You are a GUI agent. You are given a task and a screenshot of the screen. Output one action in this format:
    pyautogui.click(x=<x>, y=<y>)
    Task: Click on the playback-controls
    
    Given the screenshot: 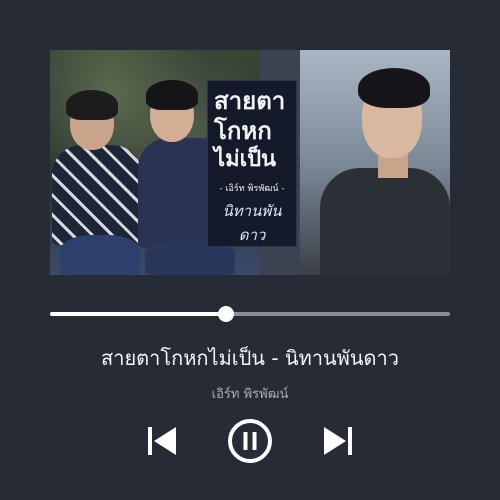 What is the action you would take?
    pyautogui.click(x=250, y=441)
    